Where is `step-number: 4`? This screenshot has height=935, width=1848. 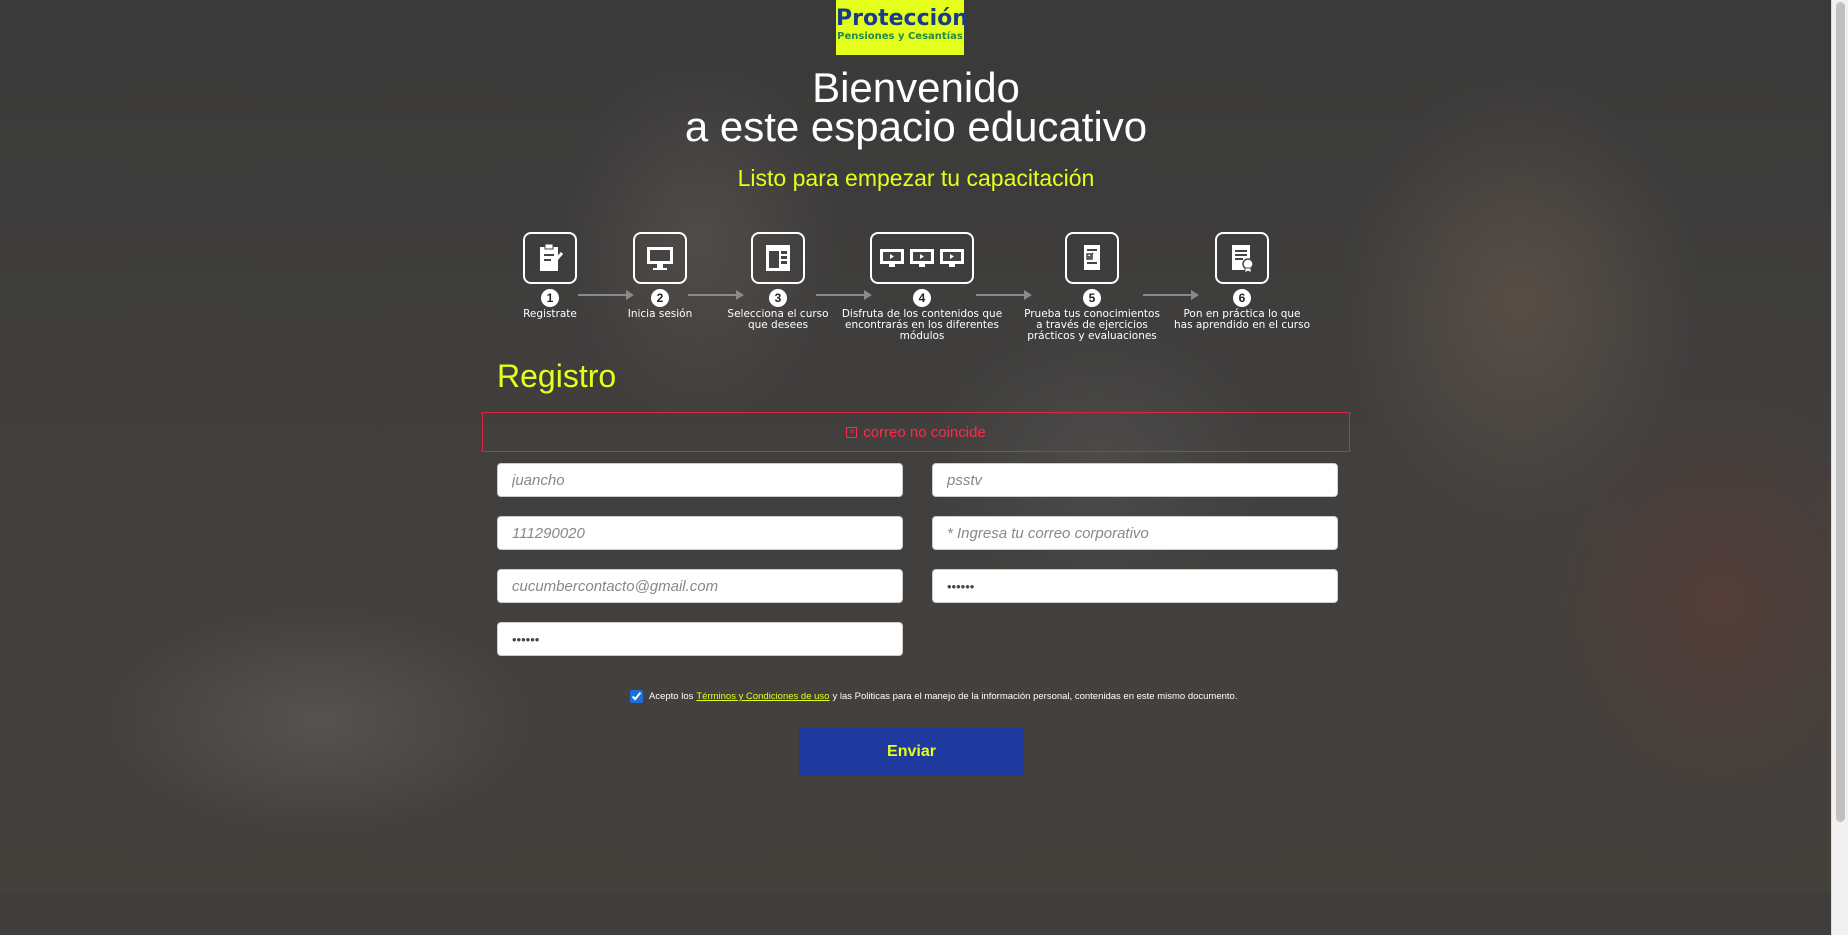
step-number: 4 is located at coordinates (922, 298).